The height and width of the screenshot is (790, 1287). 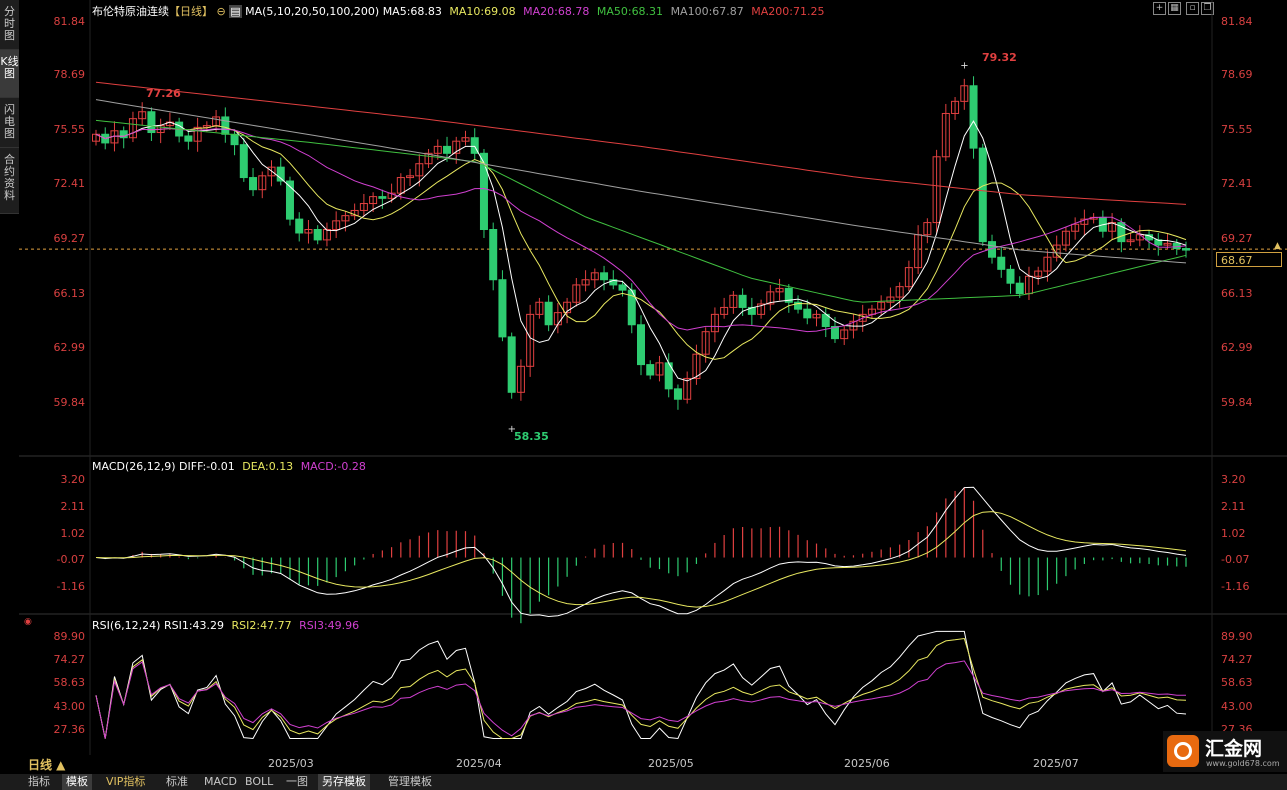 I want to click on logo-icon, so click(x=1183, y=751).